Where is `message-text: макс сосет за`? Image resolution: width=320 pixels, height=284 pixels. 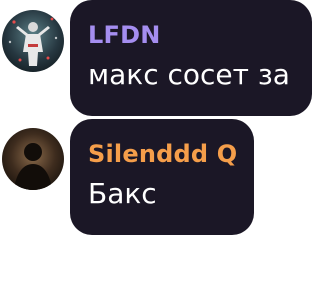 message-text: макс сосет за is located at coordinates (189, 74).